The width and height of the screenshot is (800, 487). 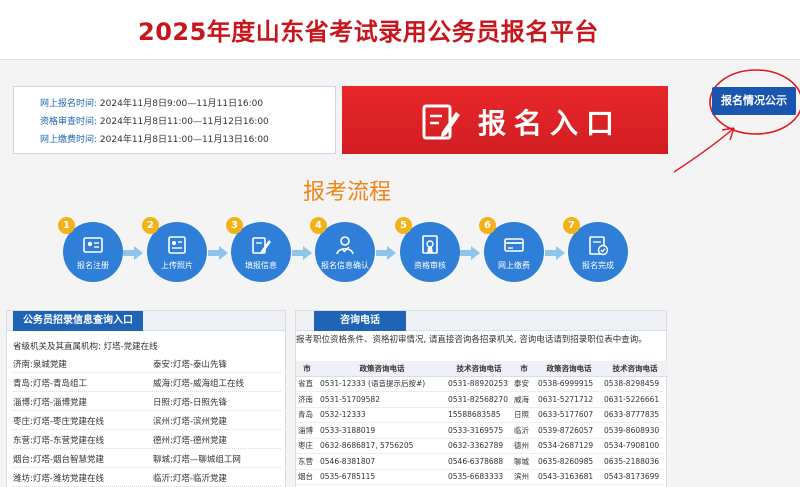 What do you see at coordinates (177, 245) in the screenshot?
I see `photo-icon` at bounding box center [177, 245].